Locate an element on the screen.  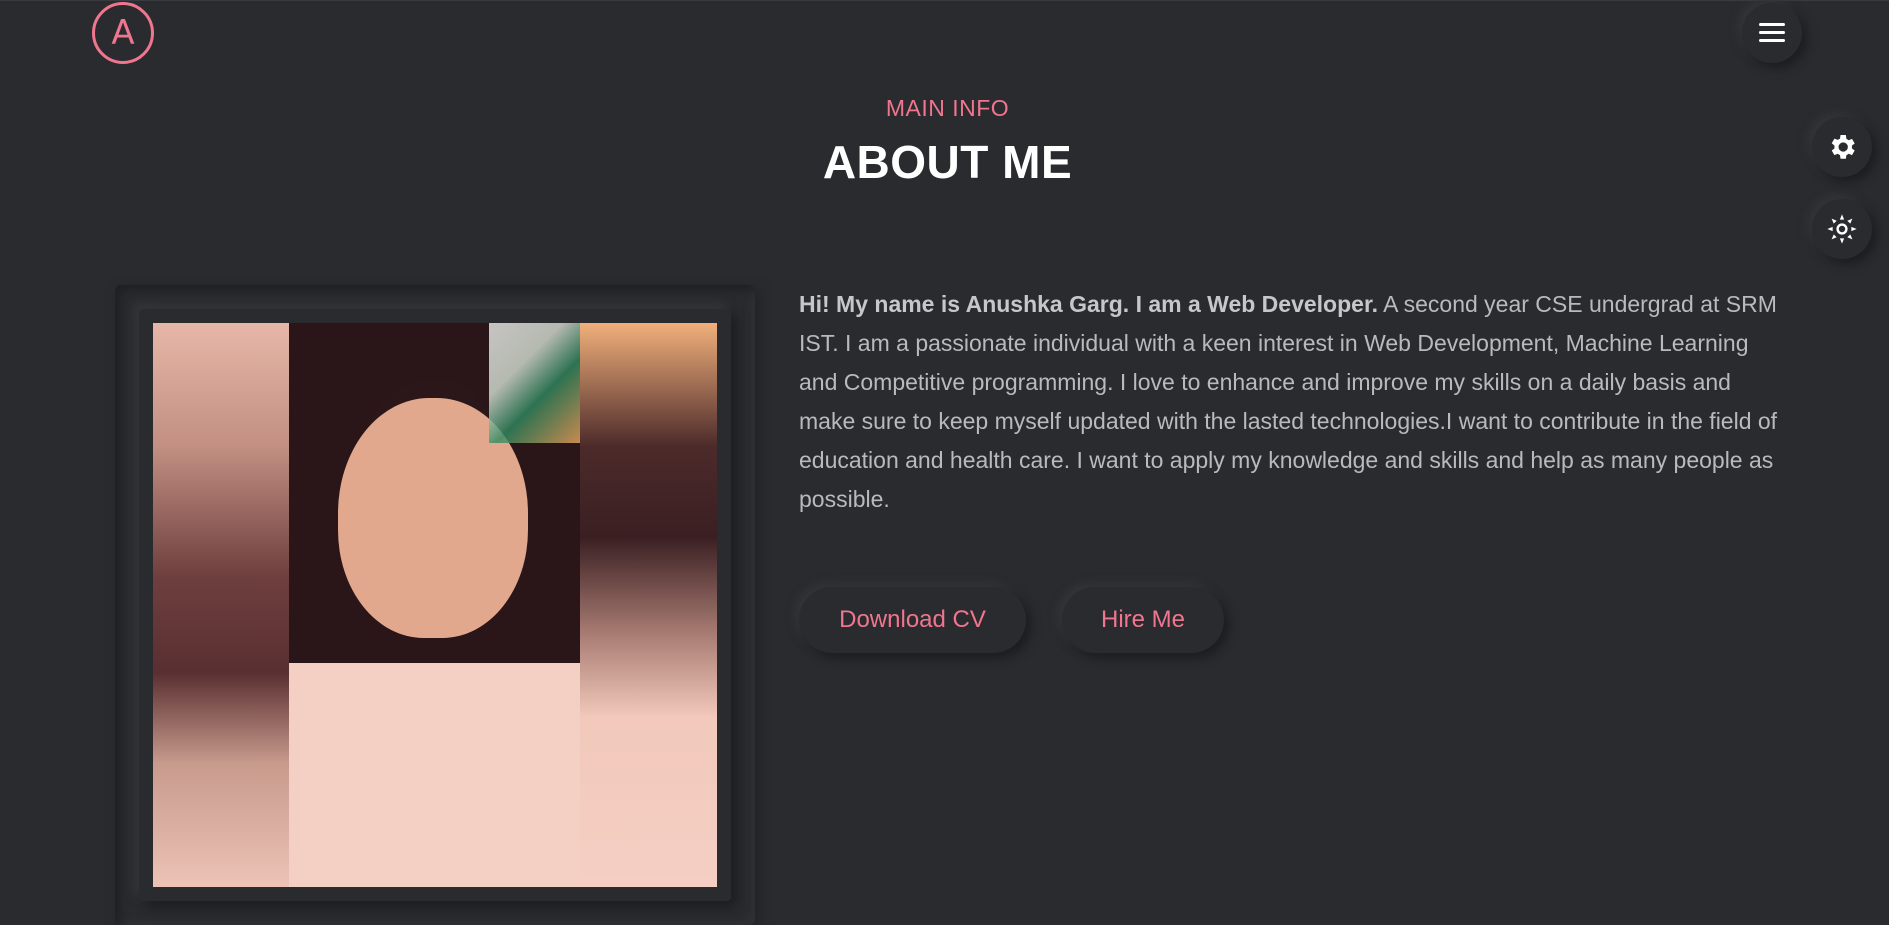
logo-letter: A is located at coordinates (123, 33).